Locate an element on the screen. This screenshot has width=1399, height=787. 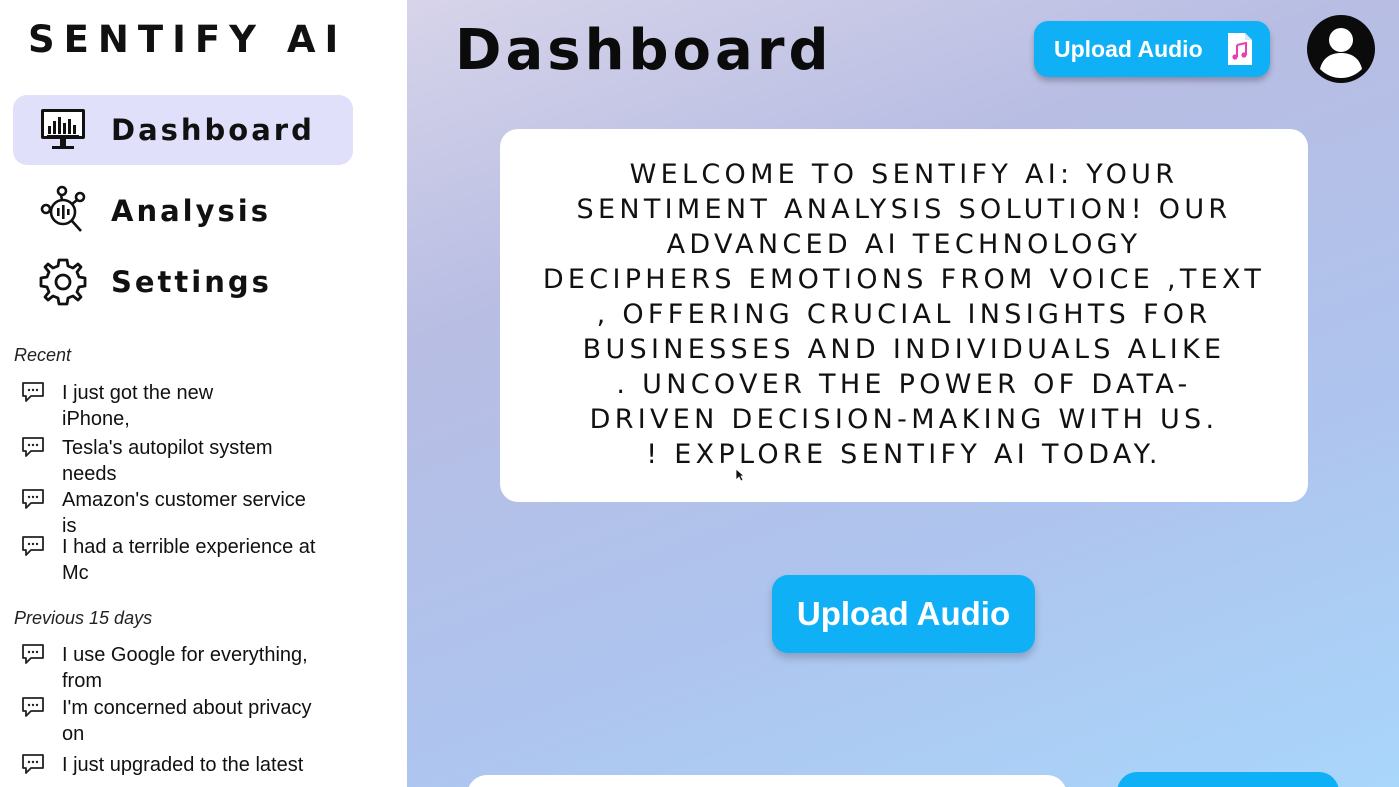
nav-item-settings: Settings is located at coordinates (183, 282).